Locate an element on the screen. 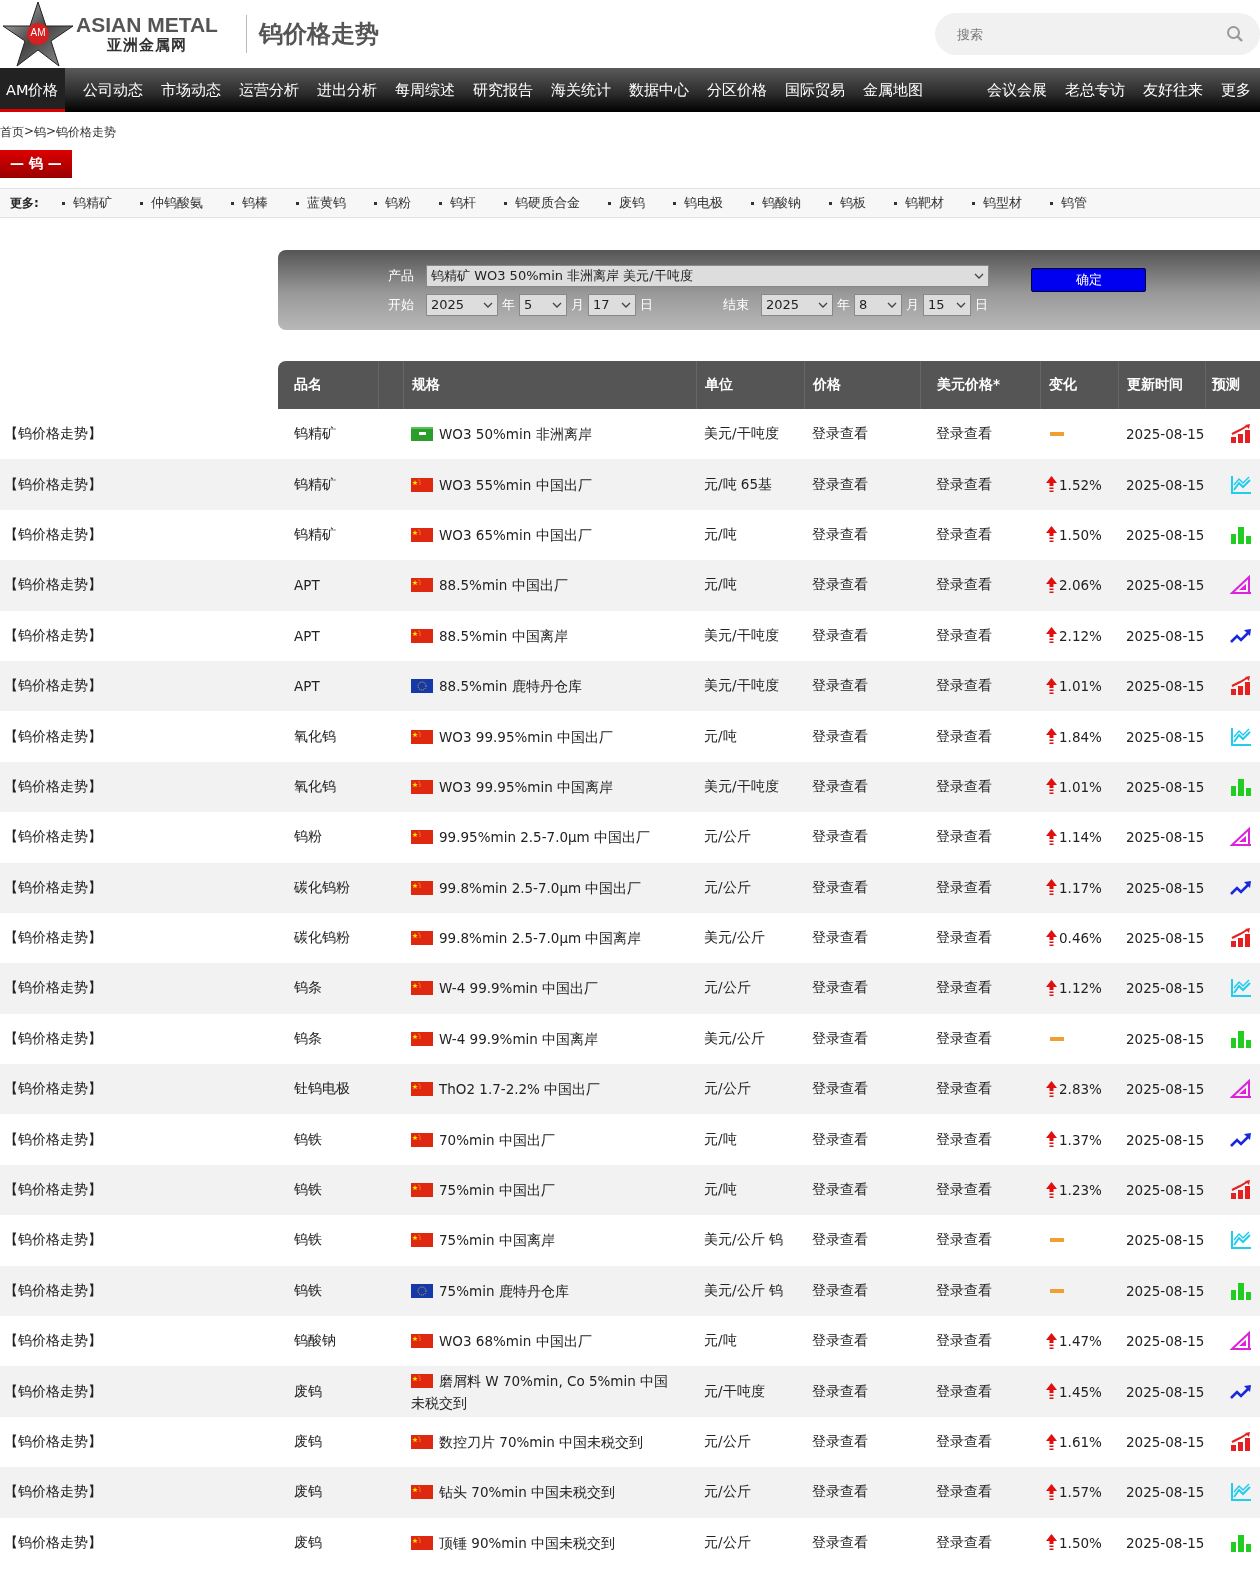  product-select: 钨精矿 WO3 50%min 非洲离岸 美元/干吨度 is located at coordinates (707, 275).